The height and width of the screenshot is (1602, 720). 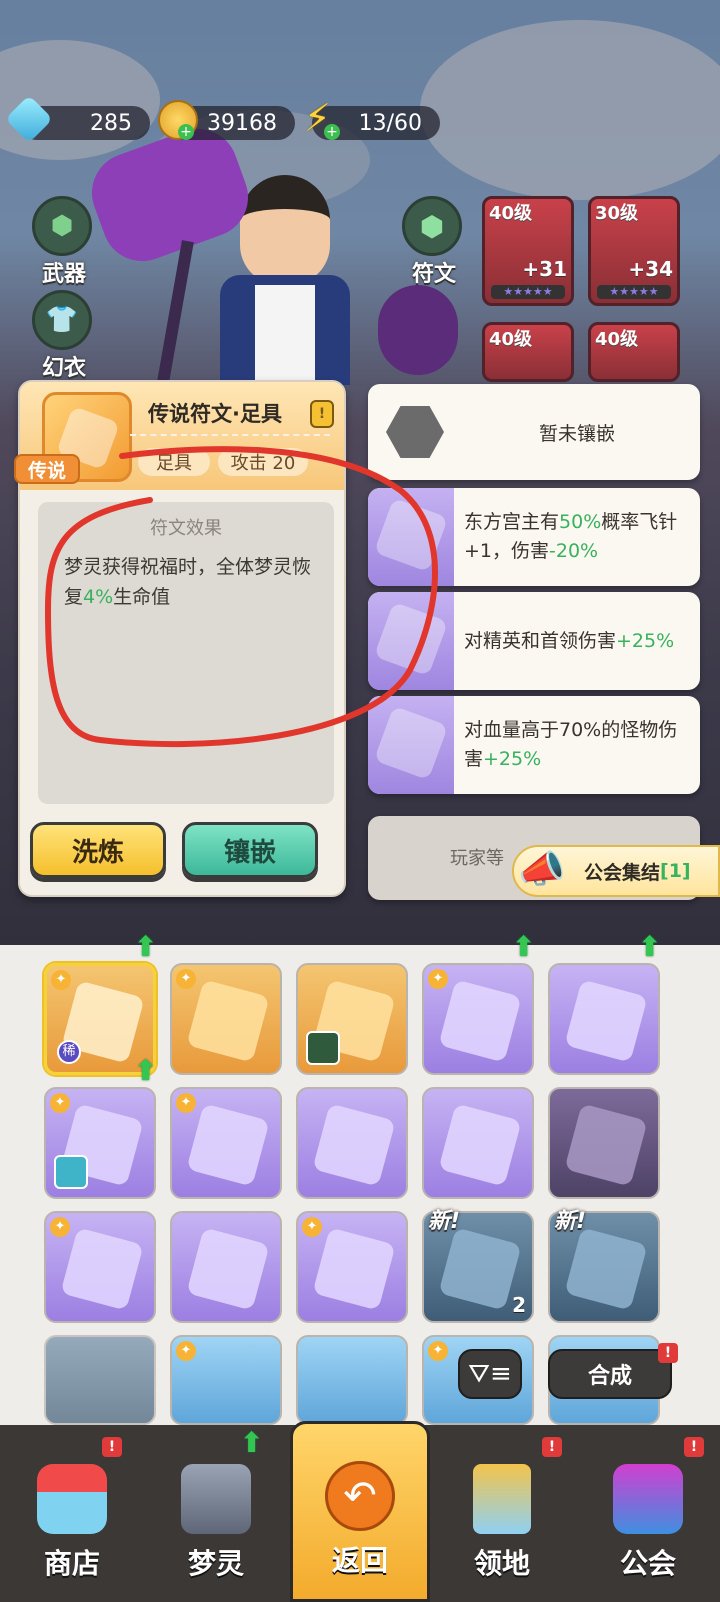 I want to click on option-part: 对精英和首领伤害, so click(x=540, y=640).